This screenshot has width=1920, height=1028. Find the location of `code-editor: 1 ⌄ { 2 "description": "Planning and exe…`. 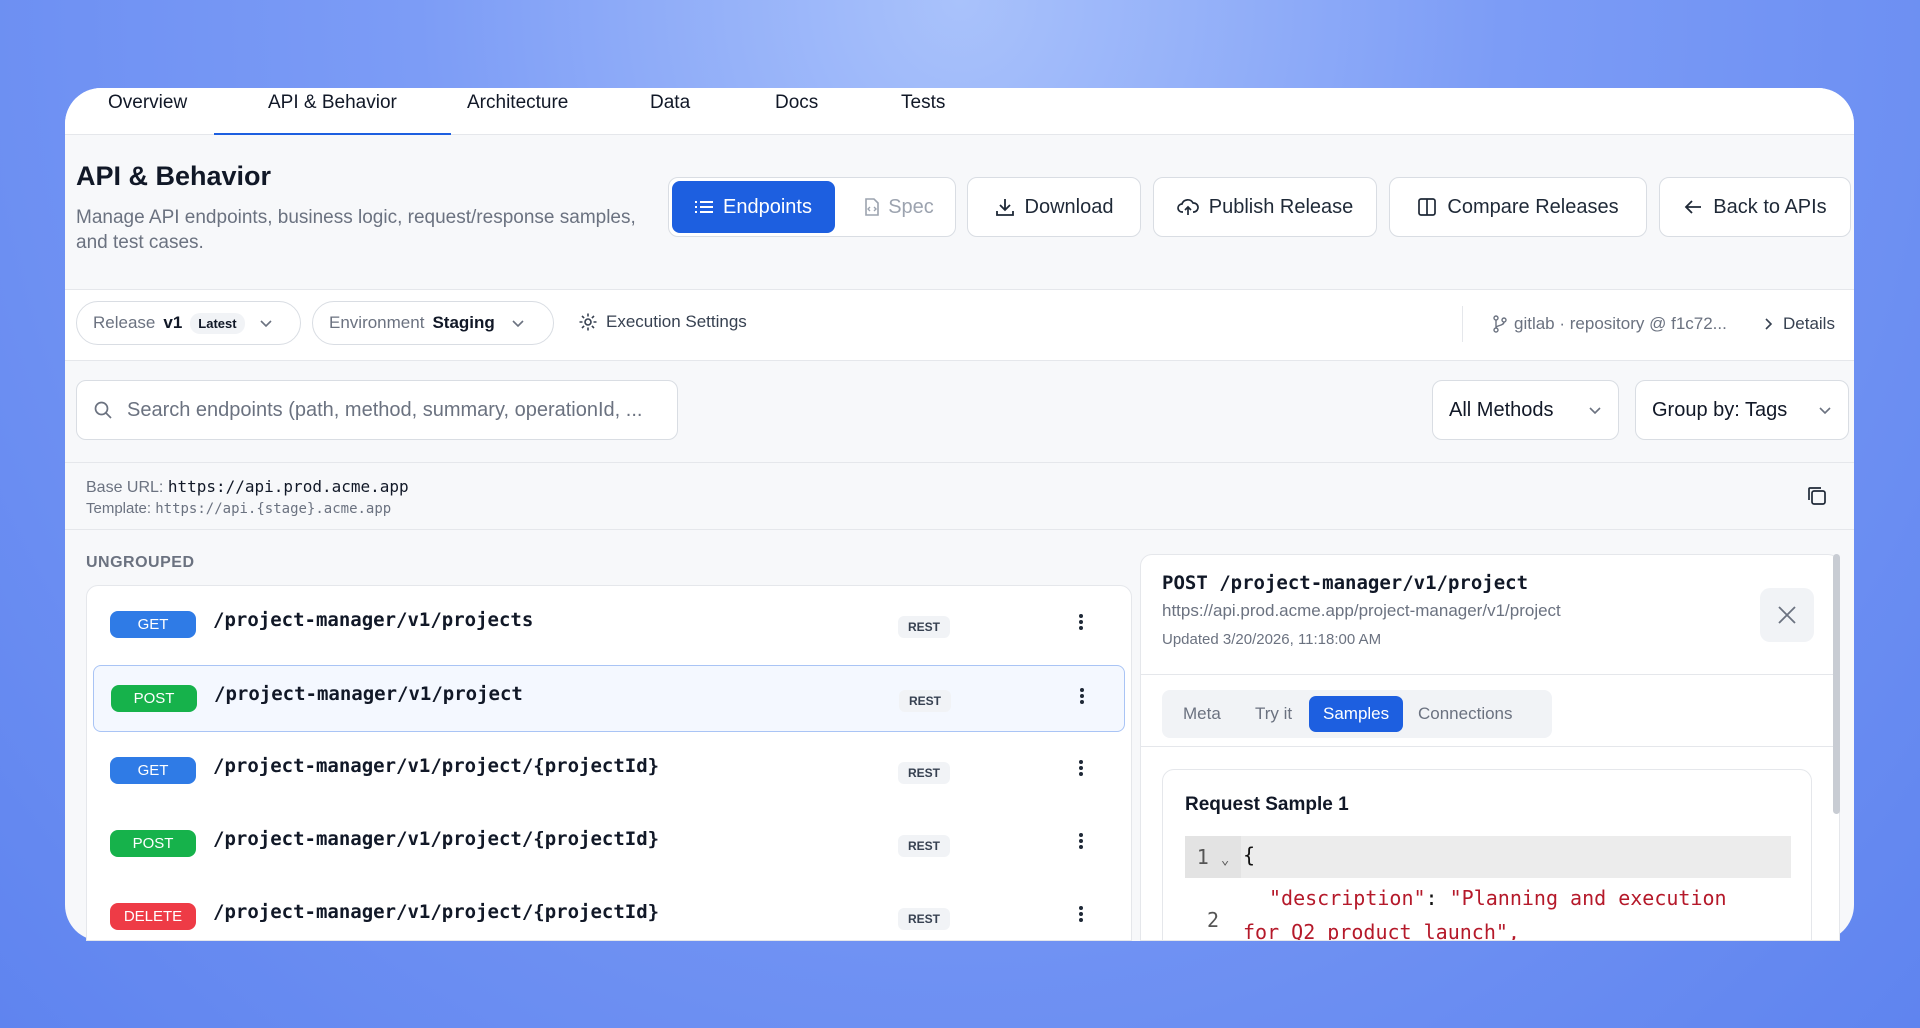

code-editor: 1 ⌄ { 2 "description": "Planning and exe… is located at coordinates (1488, 888).